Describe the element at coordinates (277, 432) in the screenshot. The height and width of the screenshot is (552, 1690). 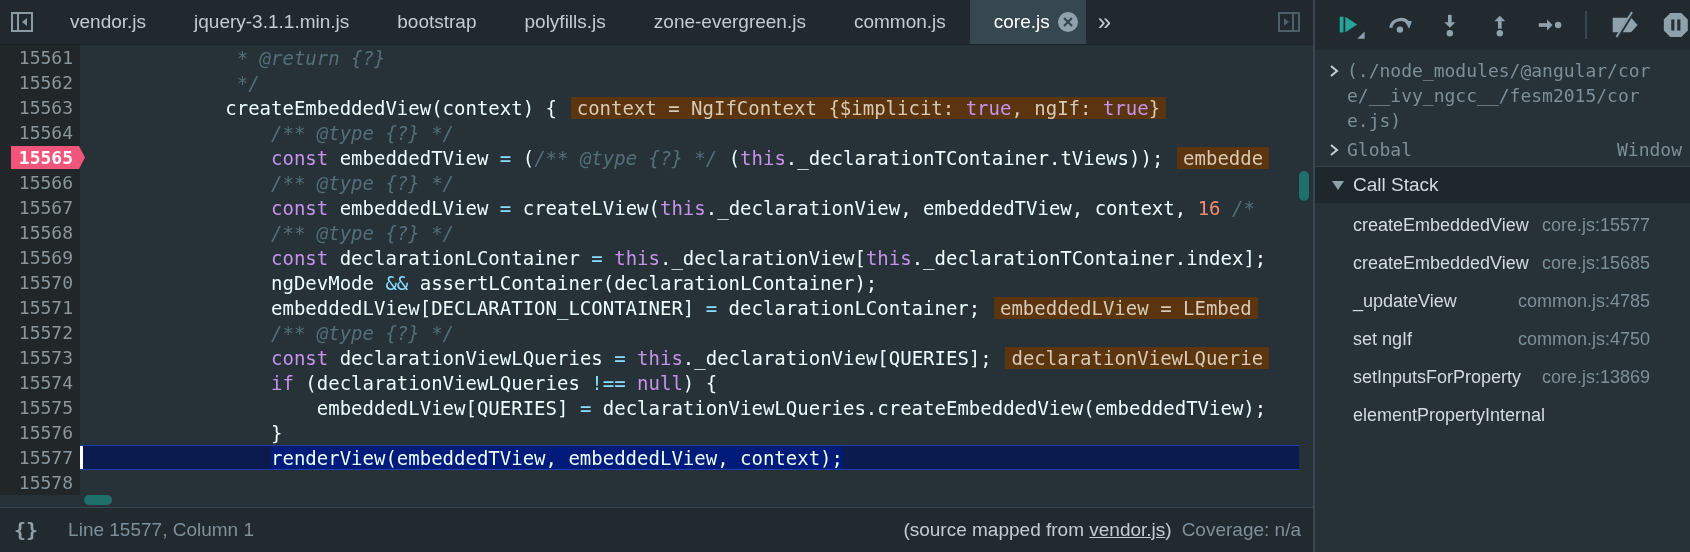
I see `code-line: }` at that location.